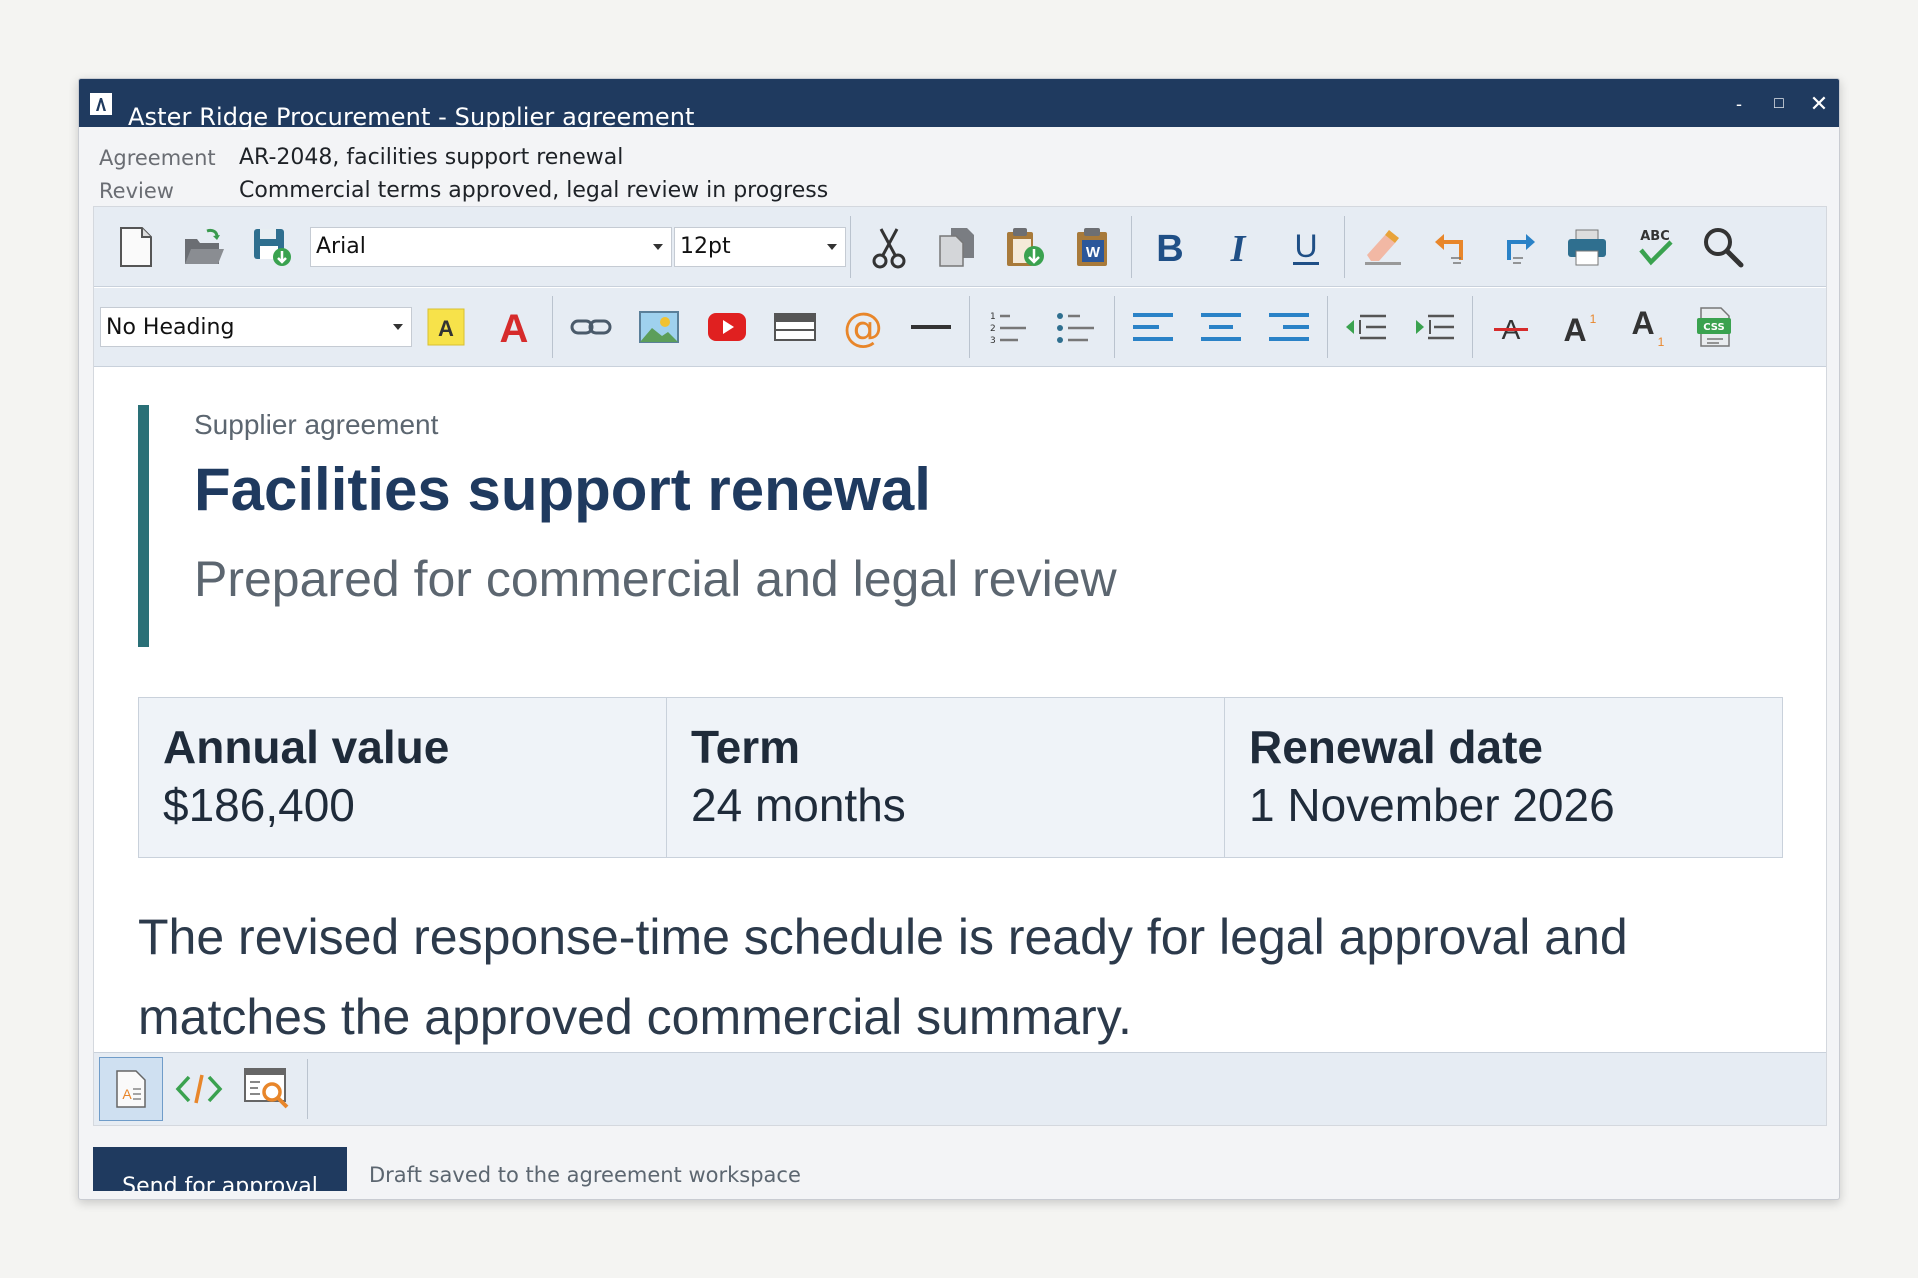 The height and width of the screenshot is (1278, 1918). I want to click on status-message: Draft saved to the agreement workspace, so click(585, 1175).